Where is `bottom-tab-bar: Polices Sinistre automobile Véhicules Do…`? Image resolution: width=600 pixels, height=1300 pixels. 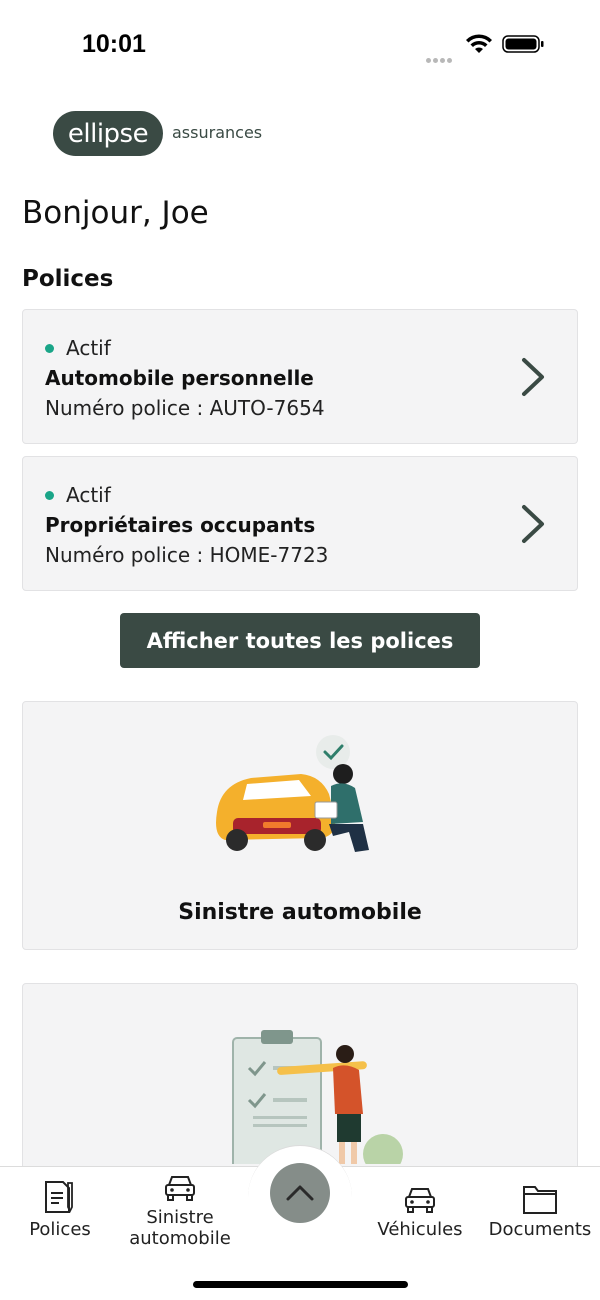 bottom-tab-bar: Polices Sinistre automobile Véhicules Do… is located at coordinates (300, 1222).